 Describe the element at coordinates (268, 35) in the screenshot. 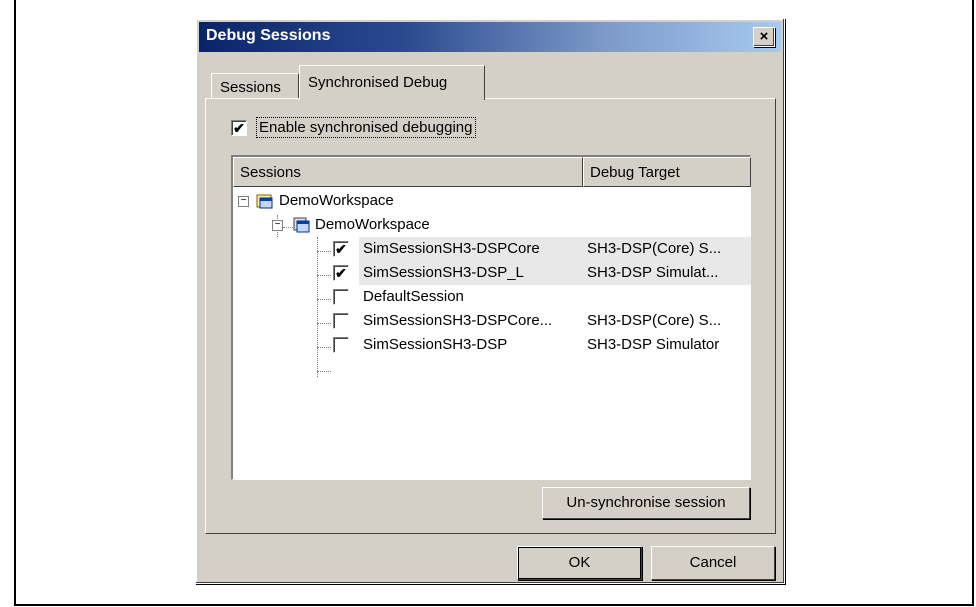

I see `window-title: Debug Sessions` at that location.